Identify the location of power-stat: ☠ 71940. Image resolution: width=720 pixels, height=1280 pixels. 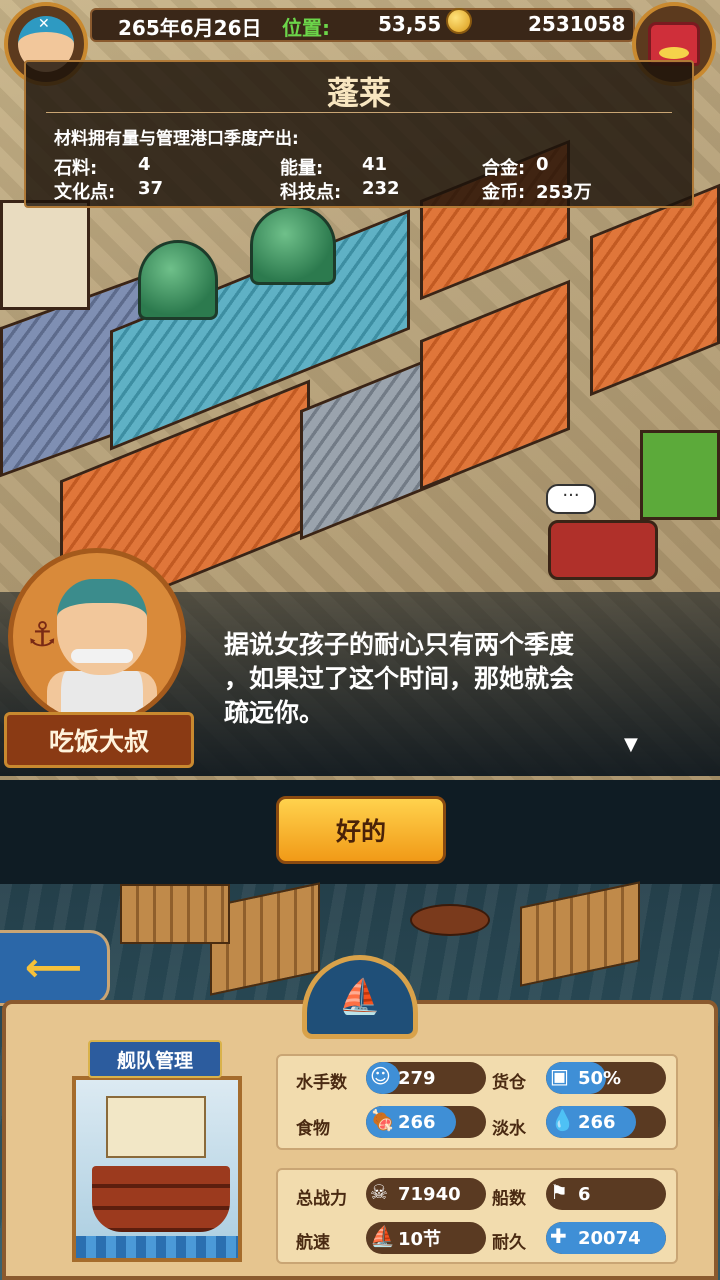
(426, 1194).